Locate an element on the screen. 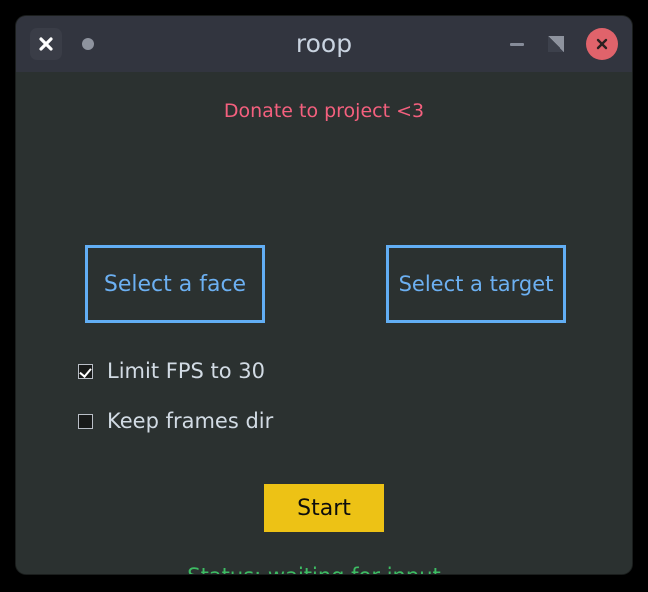  select-face-button: Select a face is located at coordinates (175, 284).